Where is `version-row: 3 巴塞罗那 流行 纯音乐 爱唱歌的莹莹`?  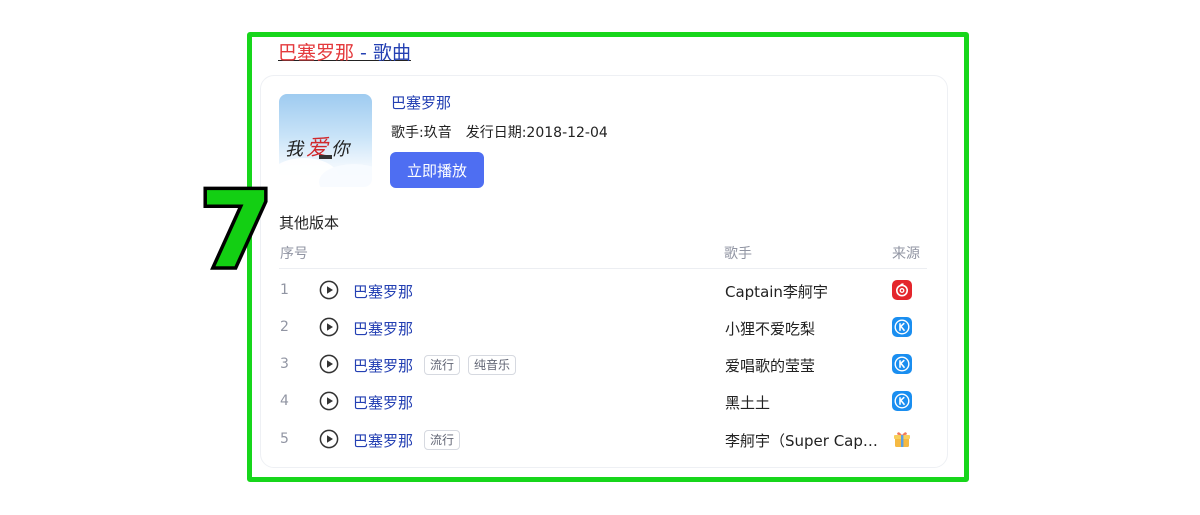 version-row: 3 巴塞罗那 流行 纯音乐 爱唱歌的莹莹 is located at coordinates (600, 364).